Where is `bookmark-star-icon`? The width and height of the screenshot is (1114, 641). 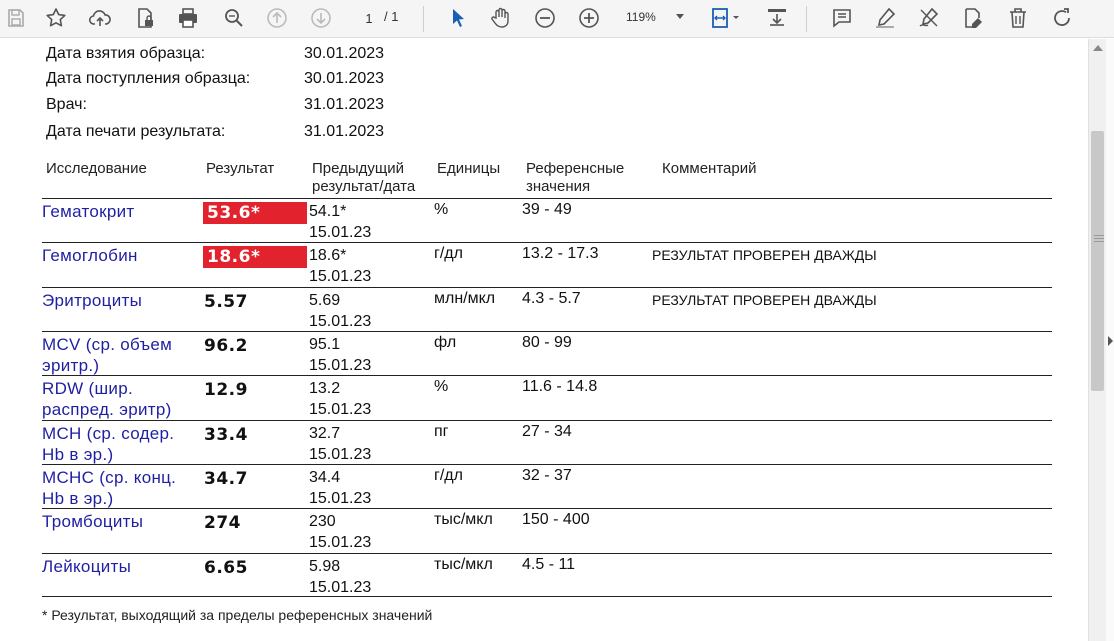 bookmark-star-icon is located at coordinates (56, 18).